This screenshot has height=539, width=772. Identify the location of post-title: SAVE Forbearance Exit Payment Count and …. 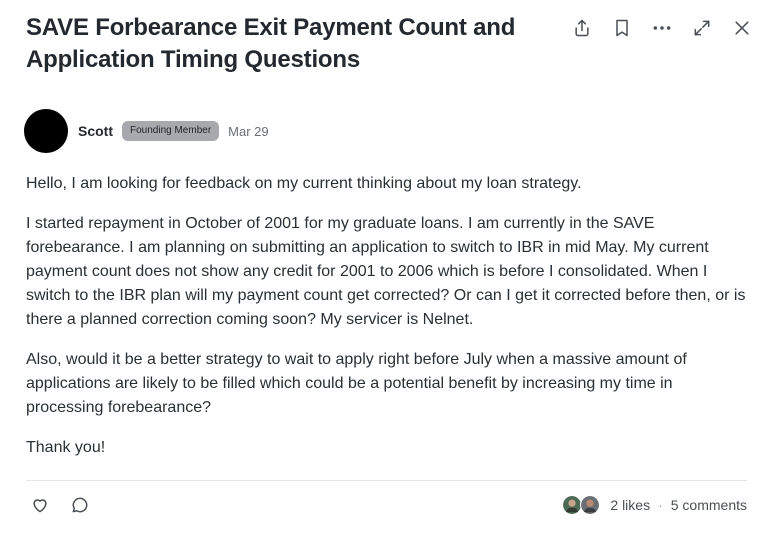
(271, 43).